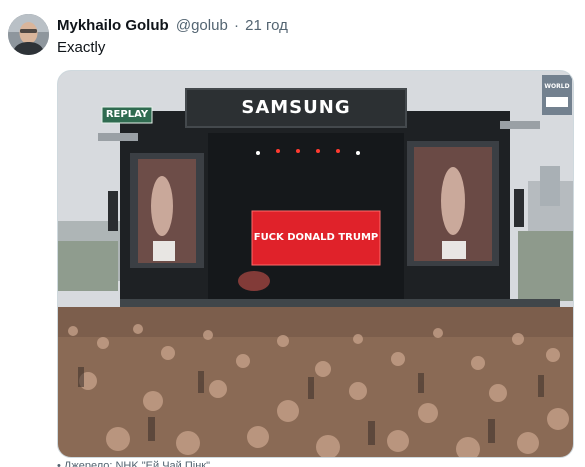 Image resolution: width=585 pixels, height=467 pixels. I want to click on avatar-image, so click(28, 34).